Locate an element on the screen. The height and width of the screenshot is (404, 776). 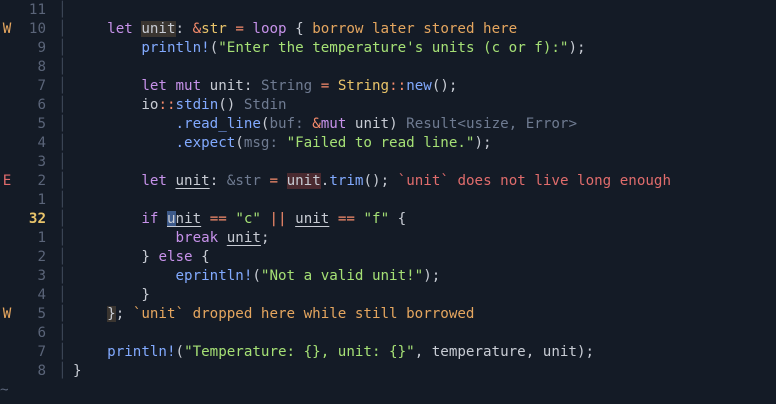
code-line: 8 │ is located at coordinates (388, 67).